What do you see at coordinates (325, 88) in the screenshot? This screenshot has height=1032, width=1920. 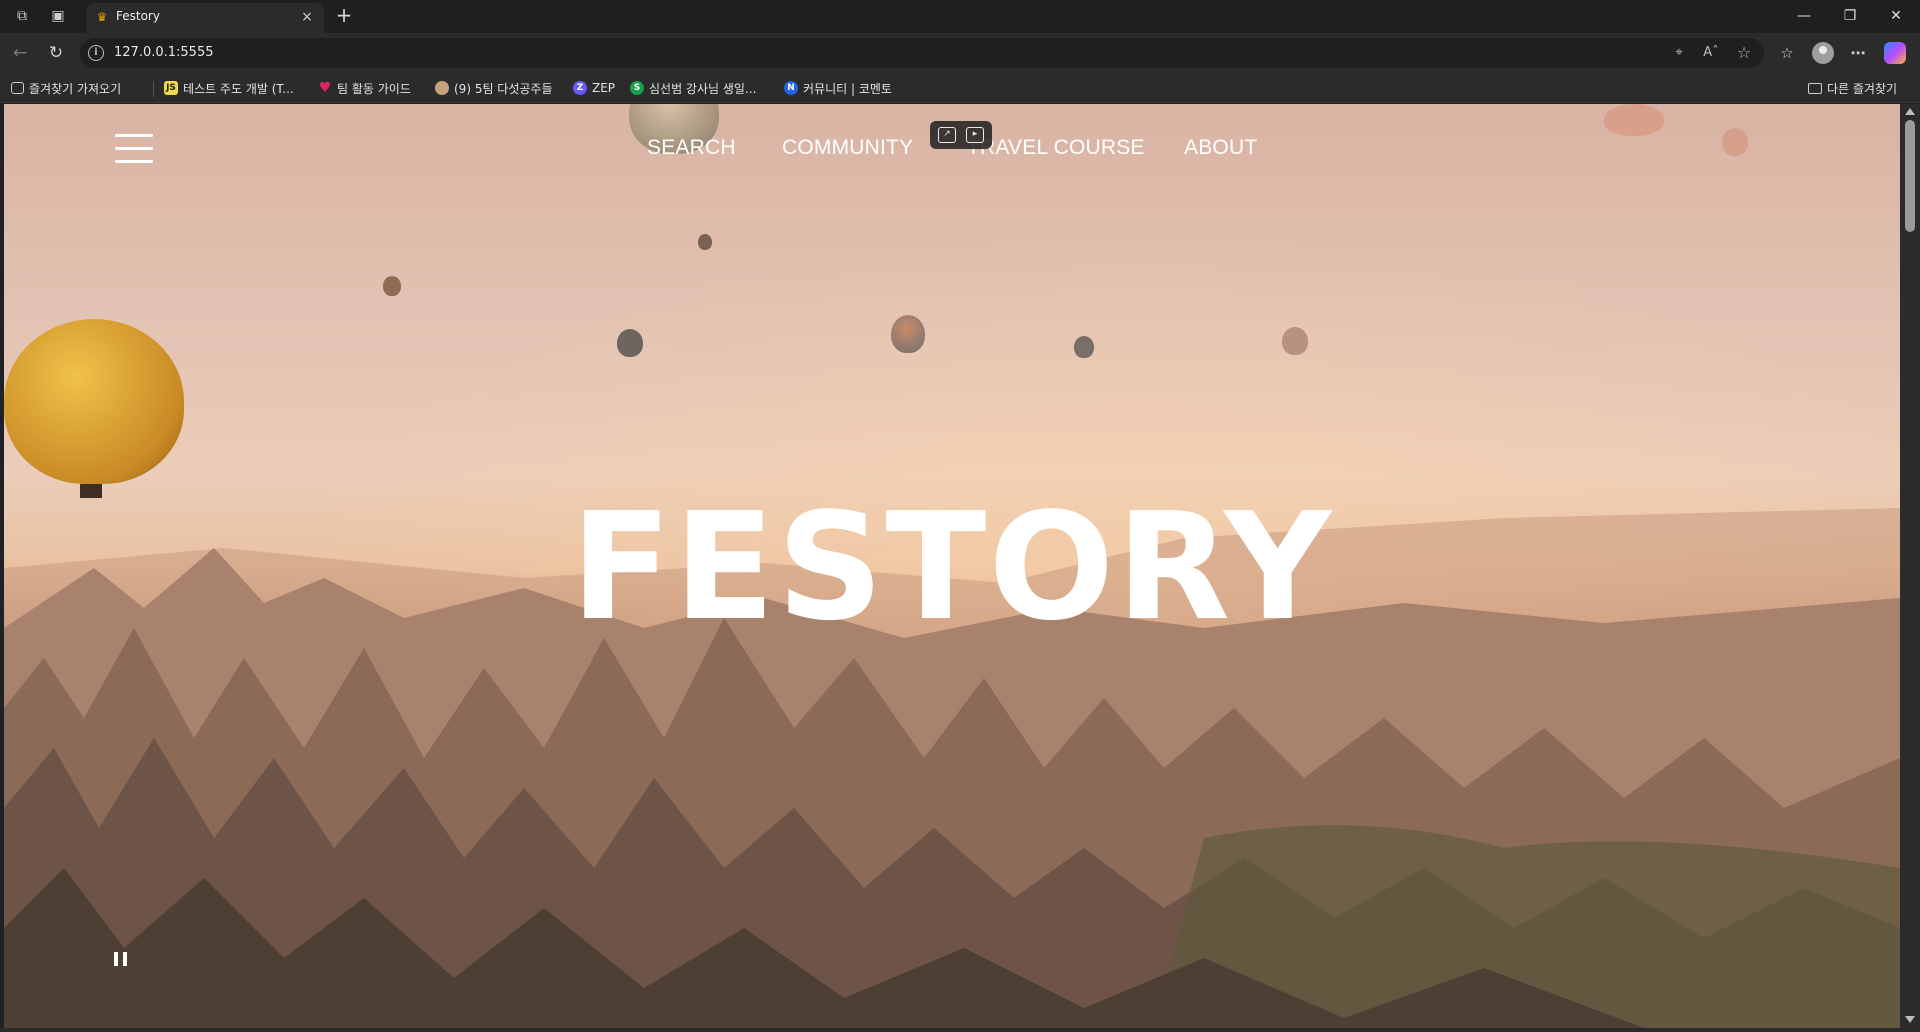 I see `heart-icon: ♥` at bounding box center [325, 88].